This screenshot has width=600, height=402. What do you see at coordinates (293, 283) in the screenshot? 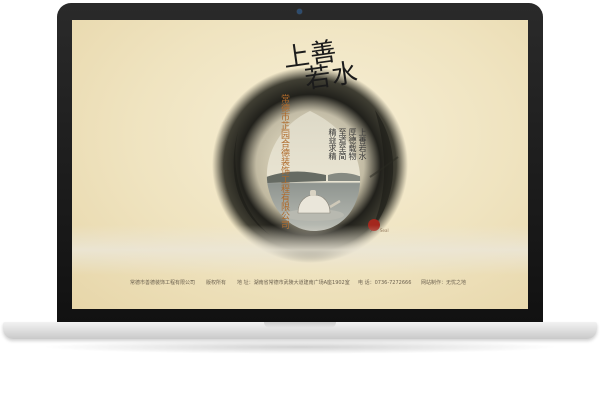
I see `footer-address: 地 址：湖南省常德市武陵大道建南广场A座1902室` at bounding box center [293, 283].